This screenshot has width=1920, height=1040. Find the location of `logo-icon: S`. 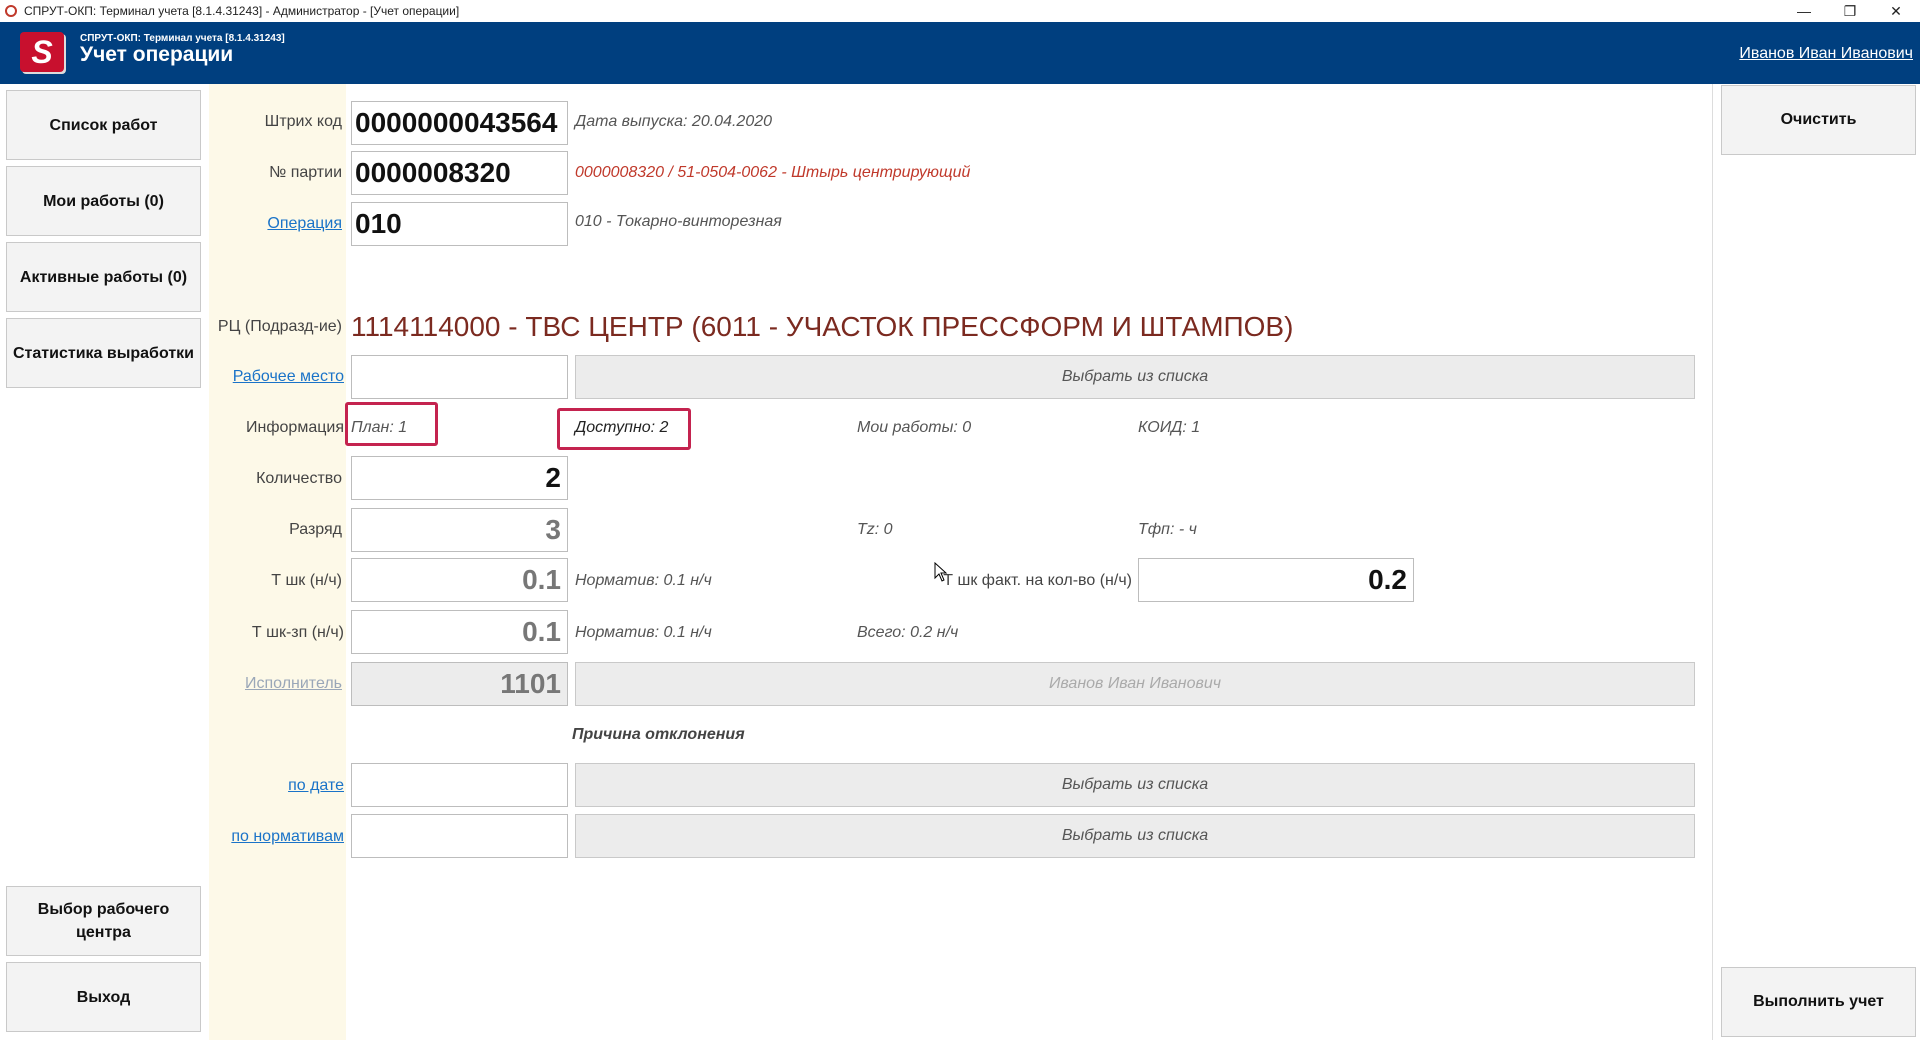

logo-icon: S is located at coordinates (42, 52).